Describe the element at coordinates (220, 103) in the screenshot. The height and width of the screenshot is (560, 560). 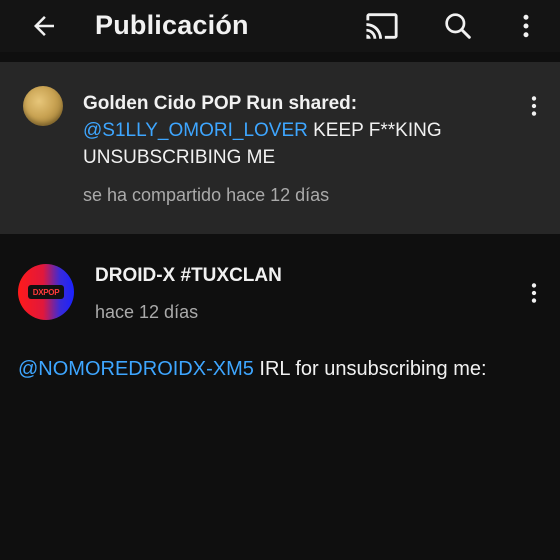
I see `sharer-name: Golden Cido POP Run shared:` at that location.